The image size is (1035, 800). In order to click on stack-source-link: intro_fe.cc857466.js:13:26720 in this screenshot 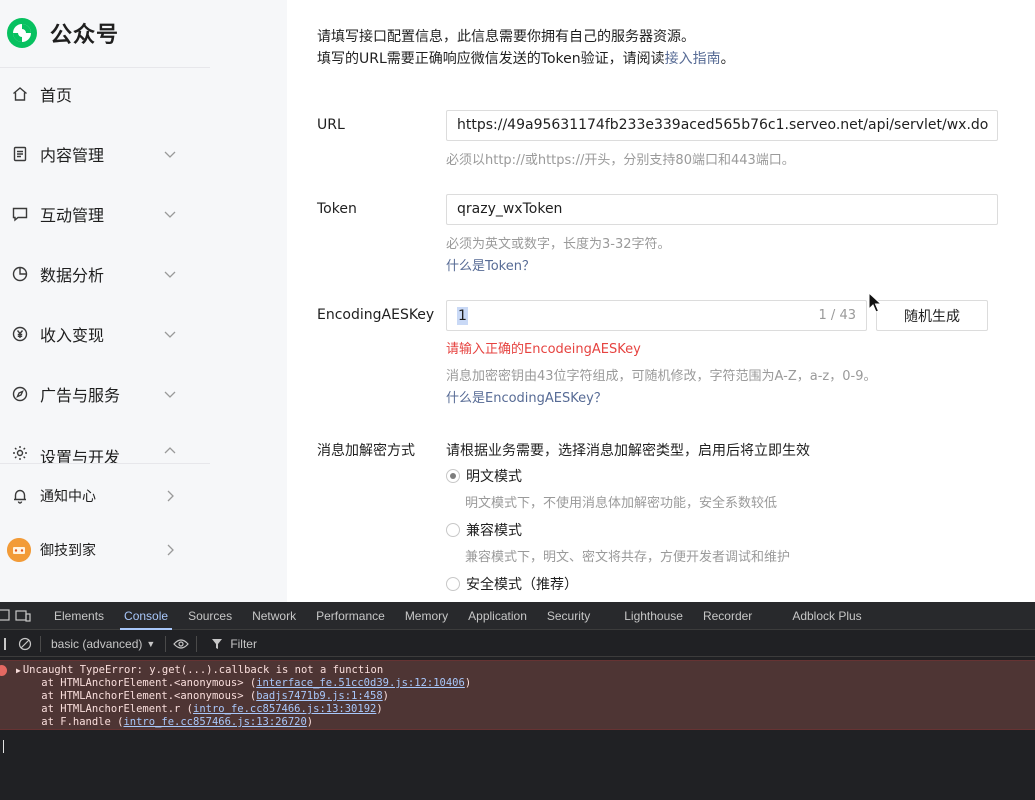, I will do `click(214, 722)`.